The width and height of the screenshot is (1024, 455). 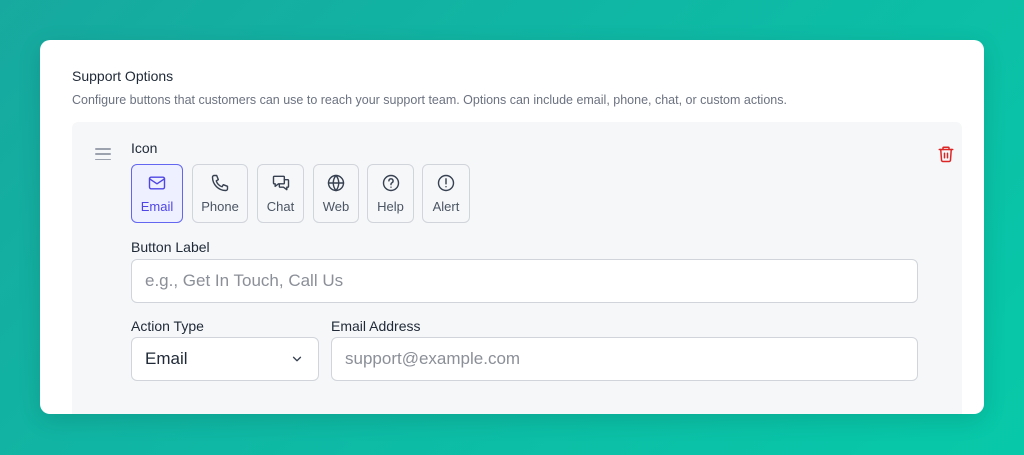 I want to click on chevron-down-icon, so click(x=297, y=359).